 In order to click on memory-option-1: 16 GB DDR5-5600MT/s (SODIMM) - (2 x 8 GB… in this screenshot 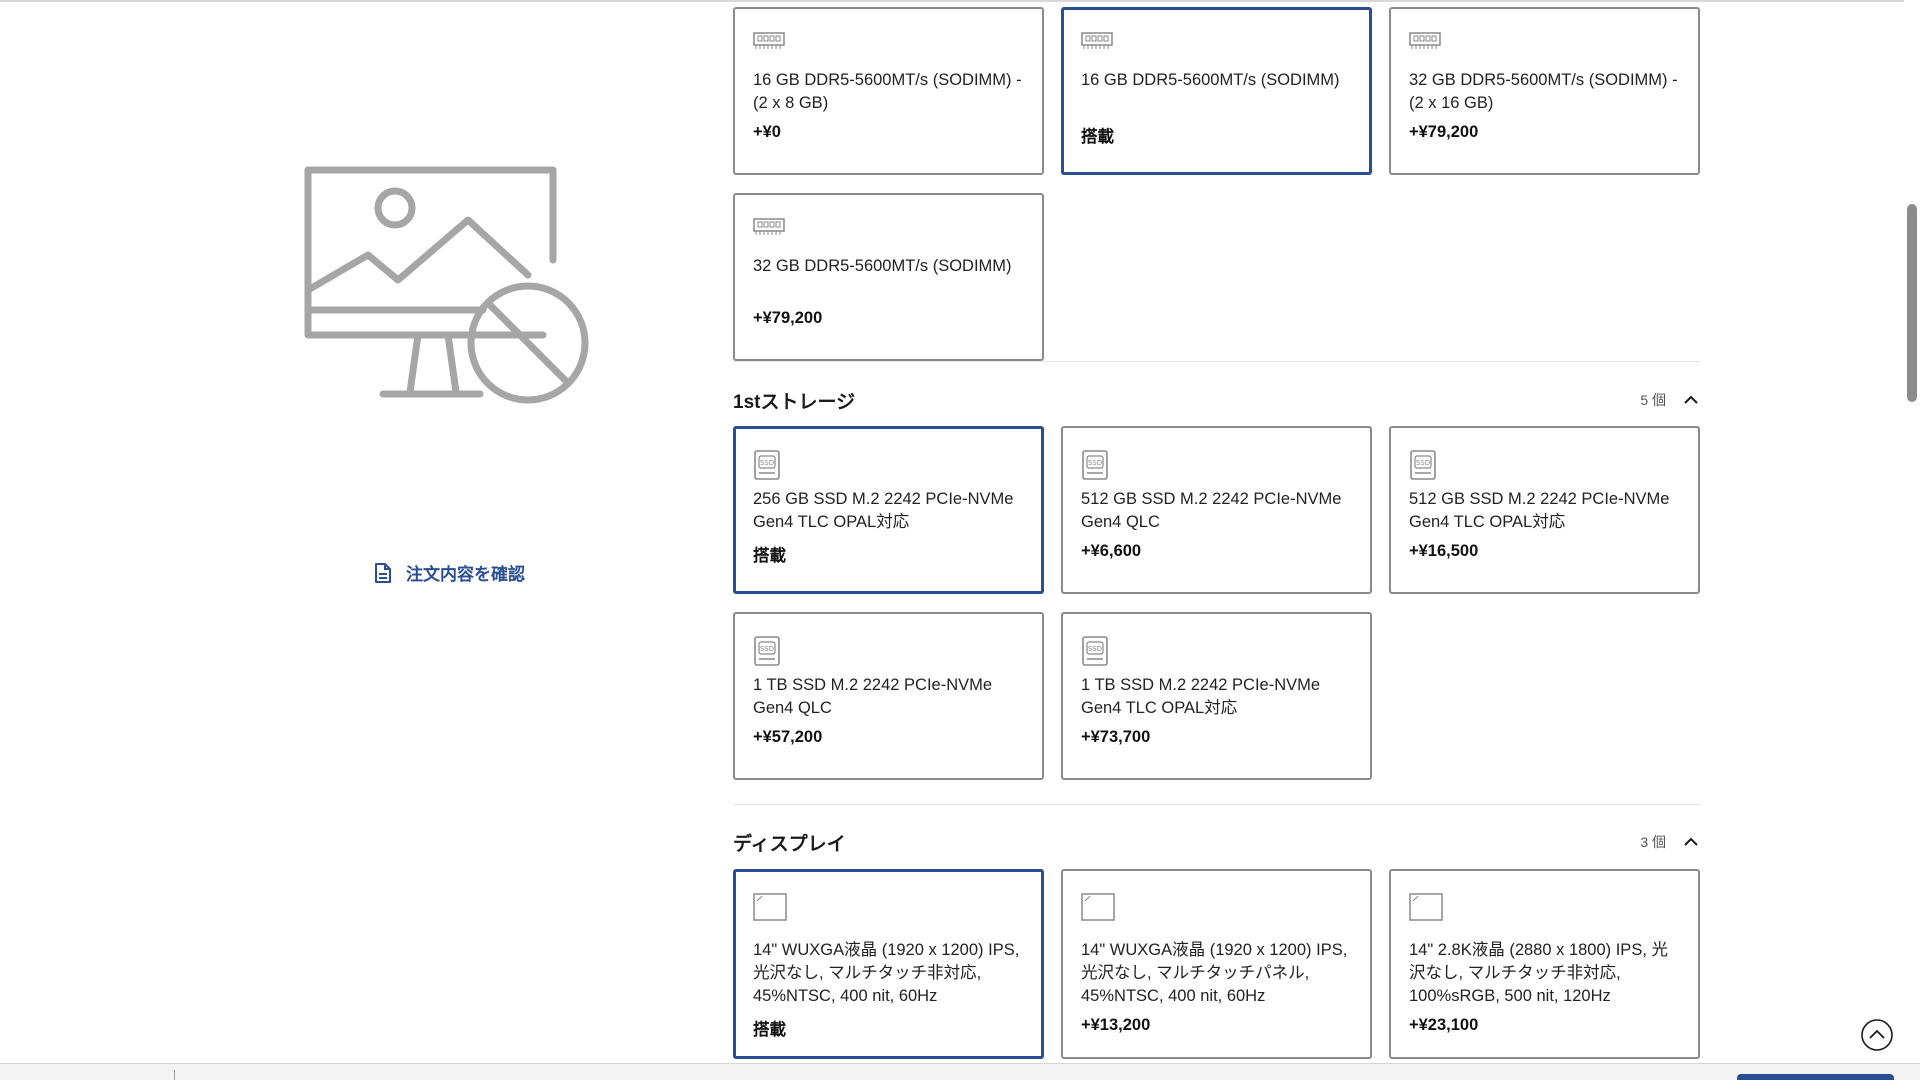, I will do `click(888, 91)`.